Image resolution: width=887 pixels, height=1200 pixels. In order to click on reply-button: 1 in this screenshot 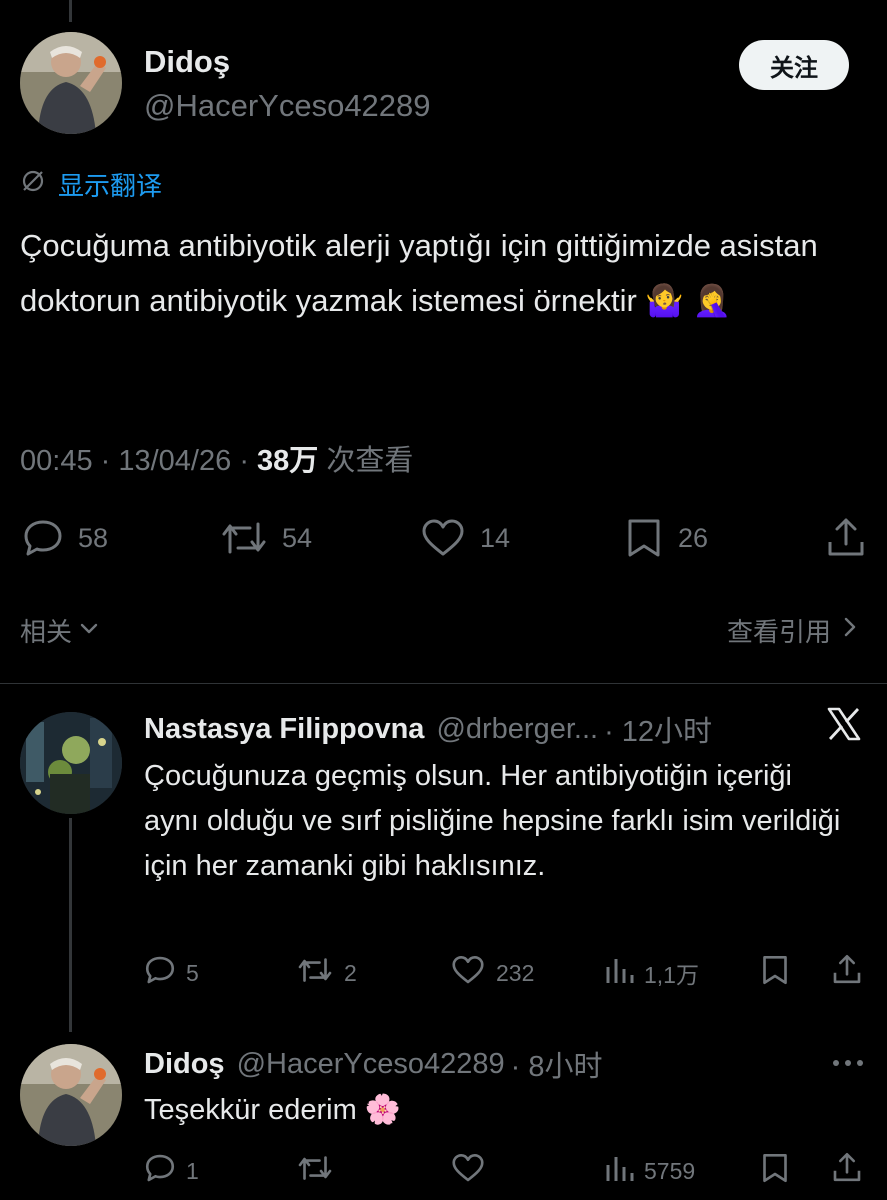, I will do `click(171, 1171)`.